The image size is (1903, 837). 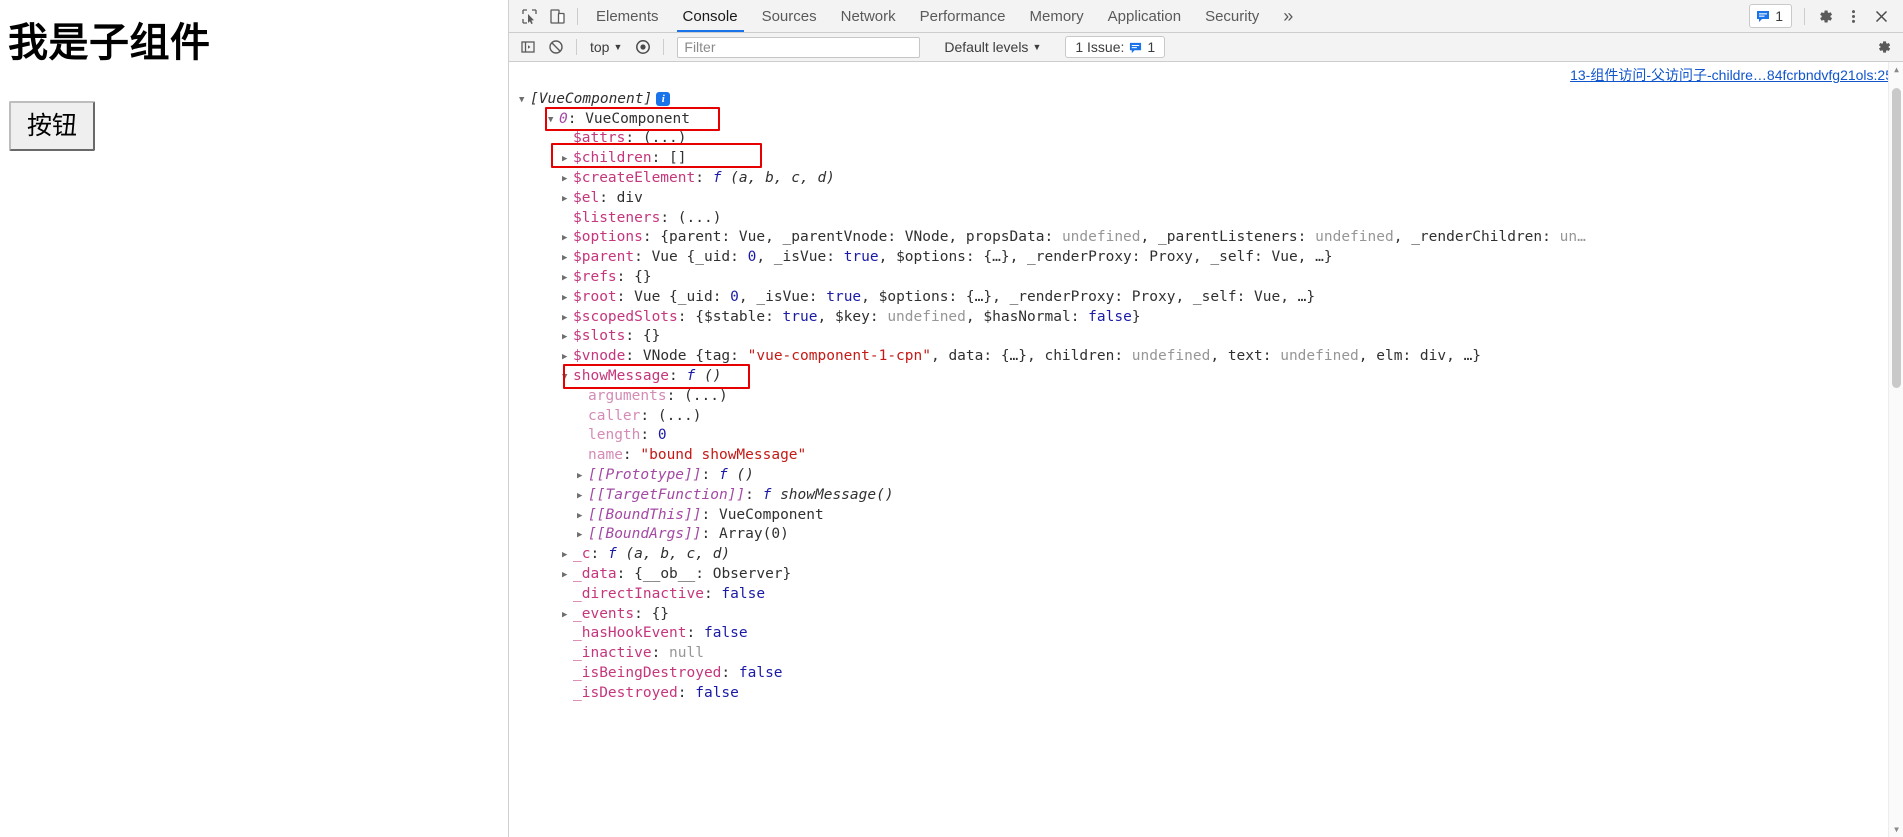 I want to click on console-sidebar-icon, so click(x=528, y=47).